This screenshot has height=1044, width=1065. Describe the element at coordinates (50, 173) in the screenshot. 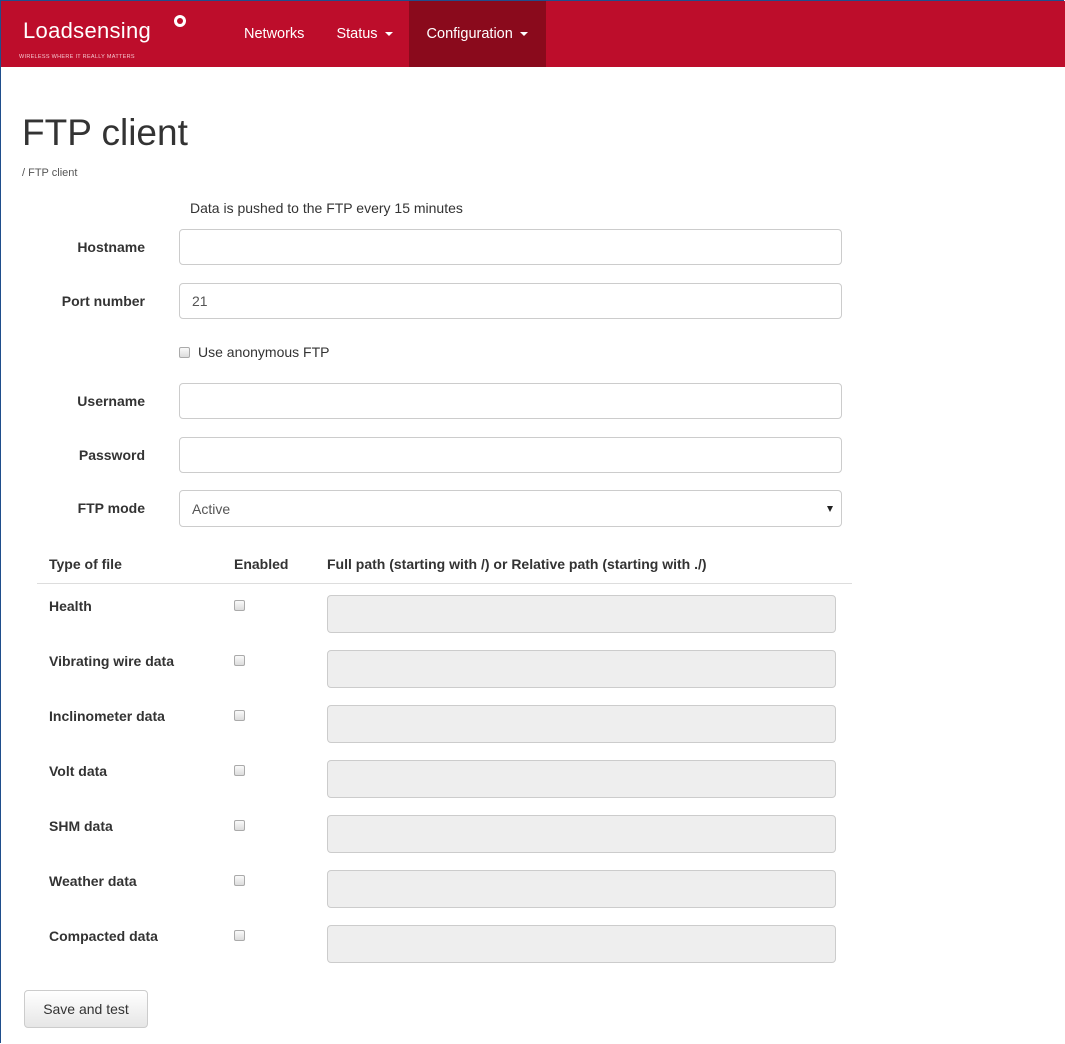

I see `breadcrumb: / FTP client` at that location.